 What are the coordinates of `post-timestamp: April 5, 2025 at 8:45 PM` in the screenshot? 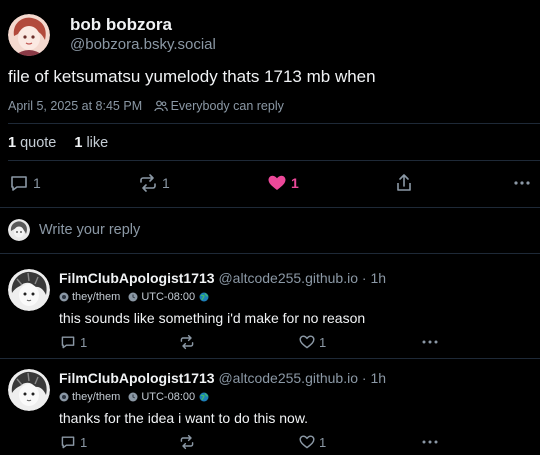 It's located at (75, 106).